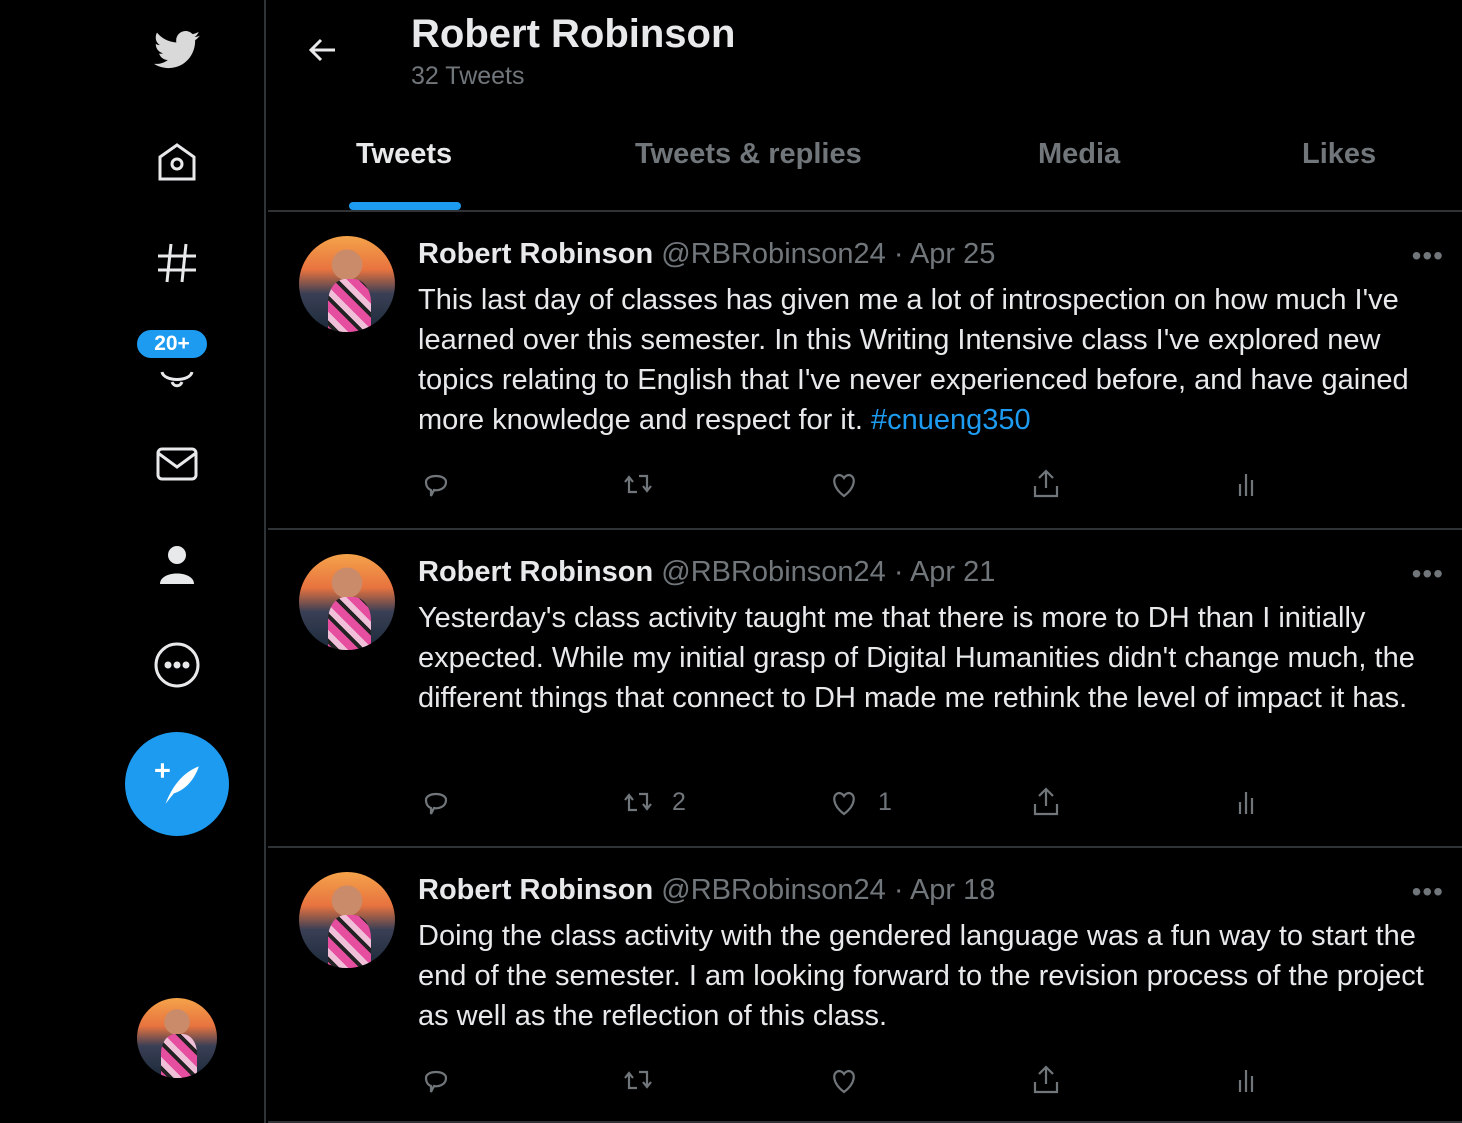  Describe the element at coordinates (885, 801) in the screenshot. I see `like-count: 1` at that location.